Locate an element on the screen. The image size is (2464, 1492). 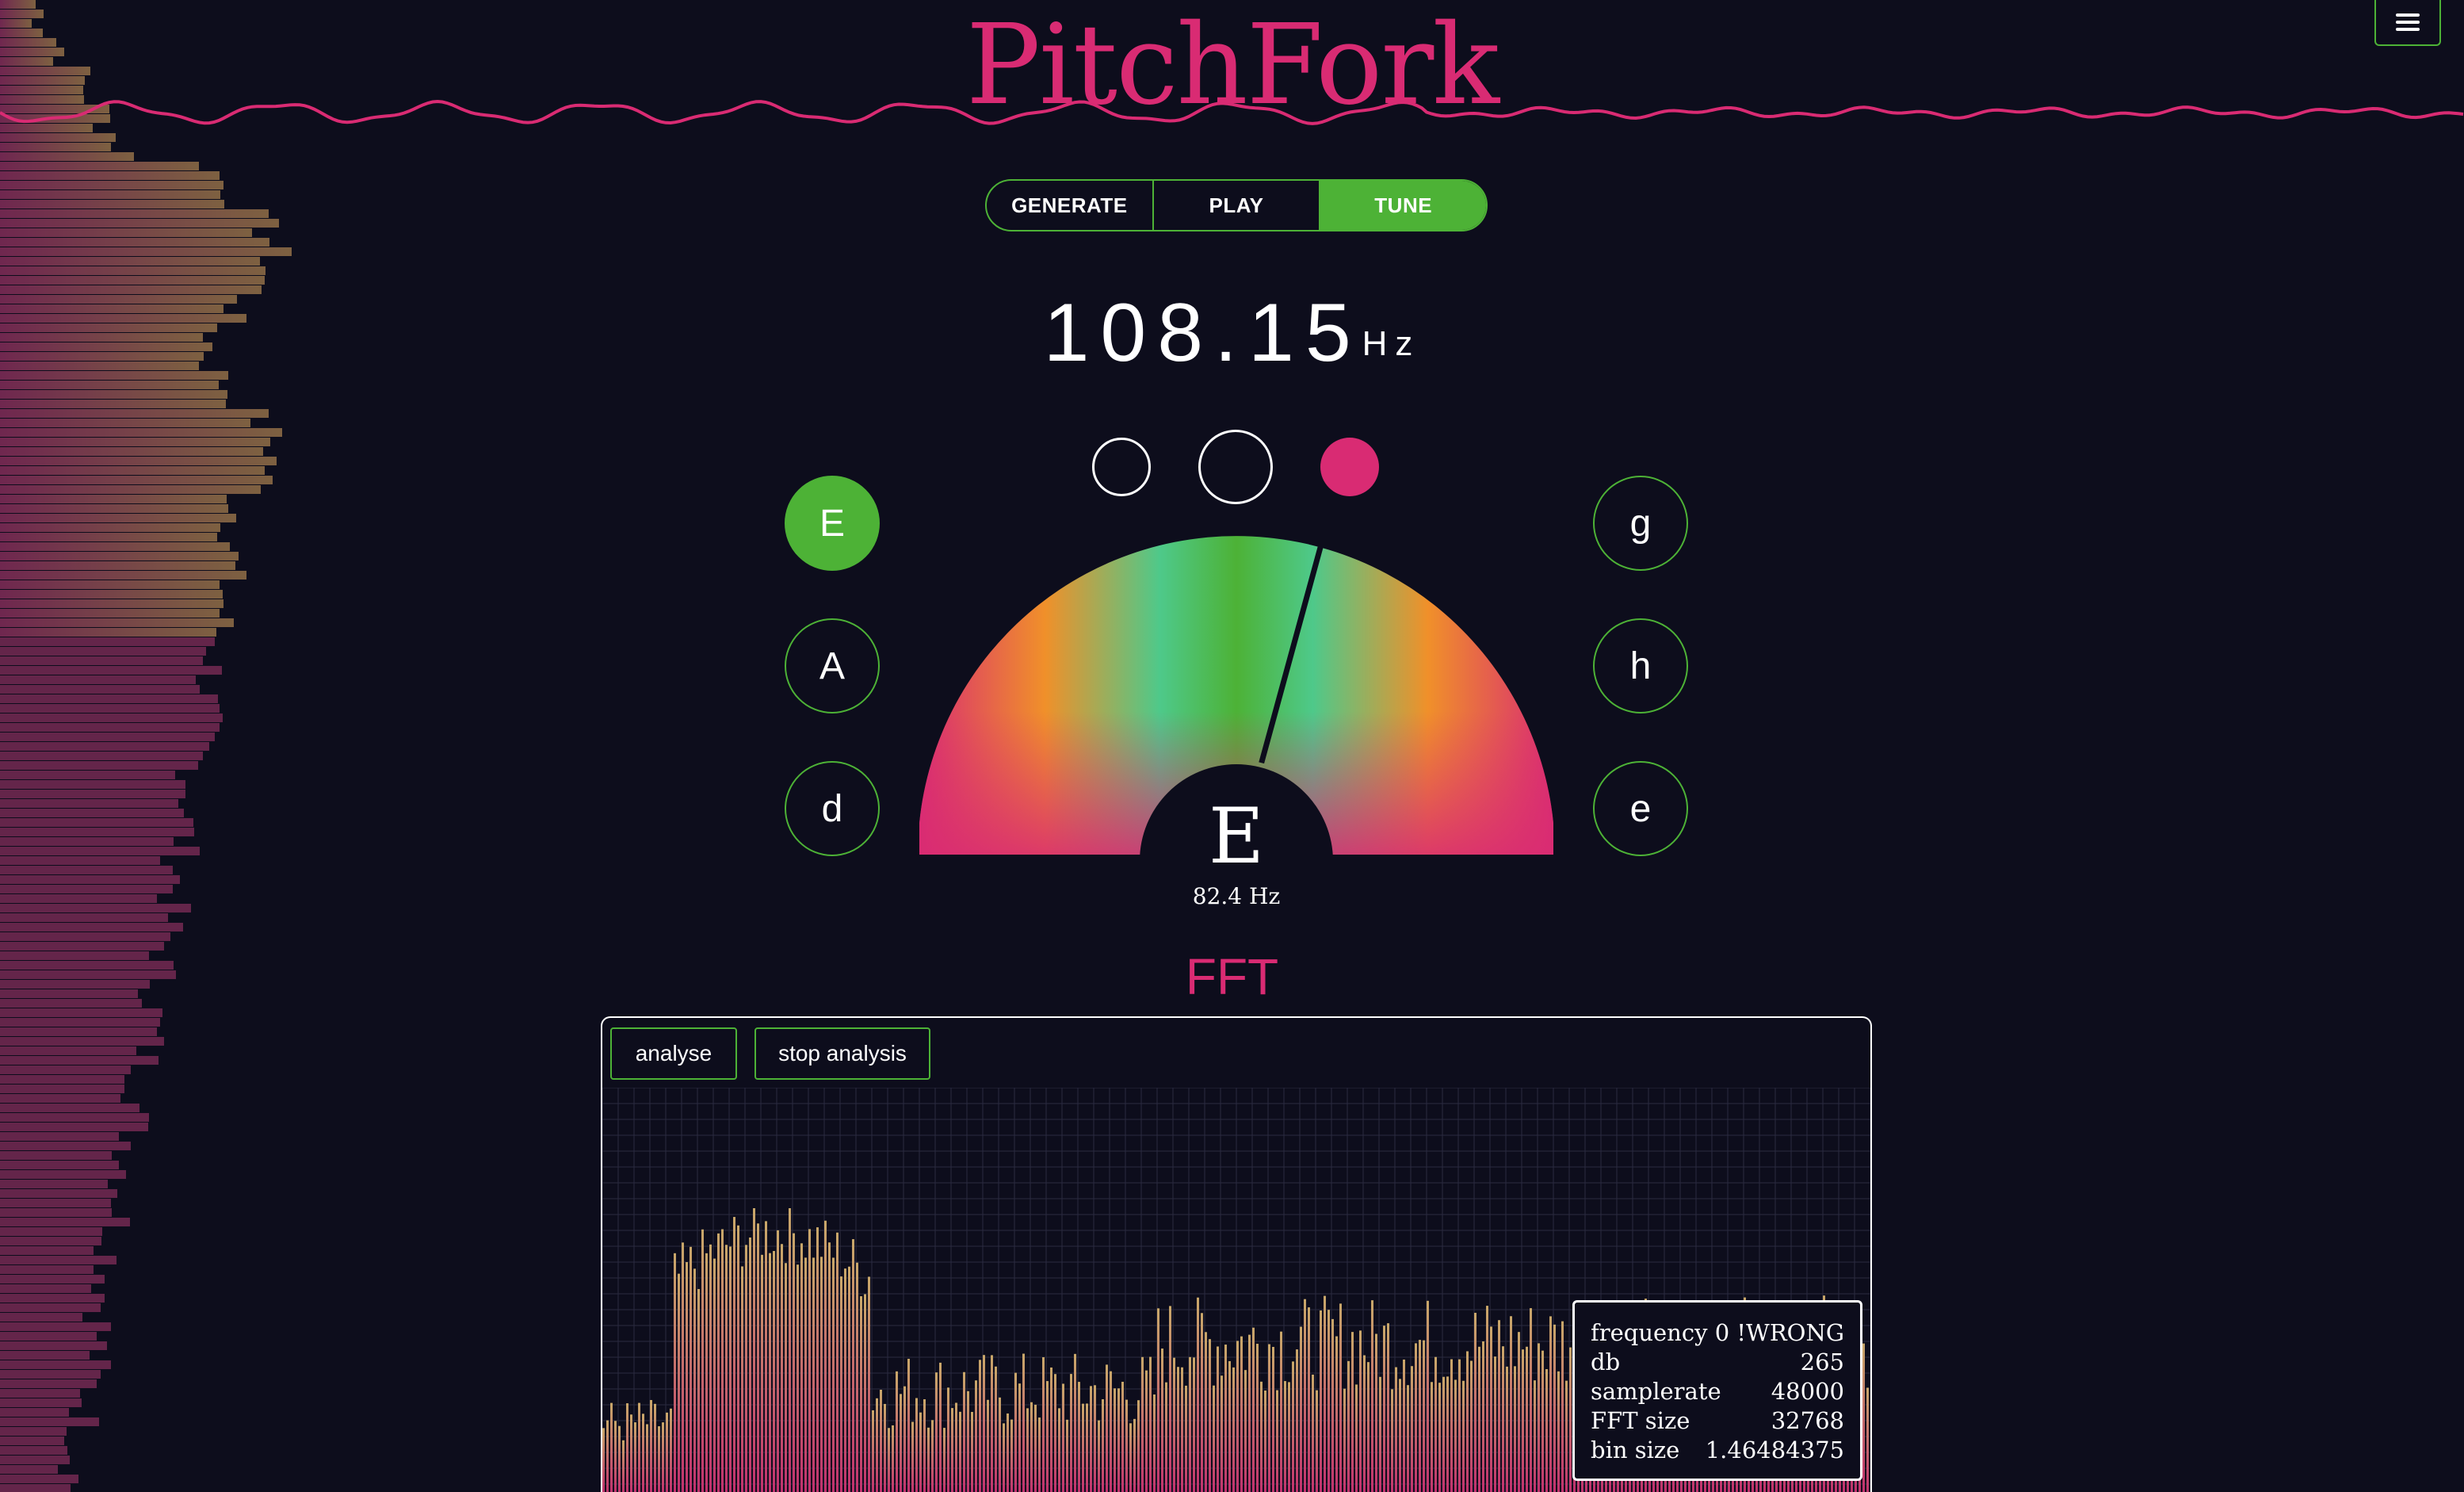
info-row-db: db 265 is located at coordinates (1718, 1362).